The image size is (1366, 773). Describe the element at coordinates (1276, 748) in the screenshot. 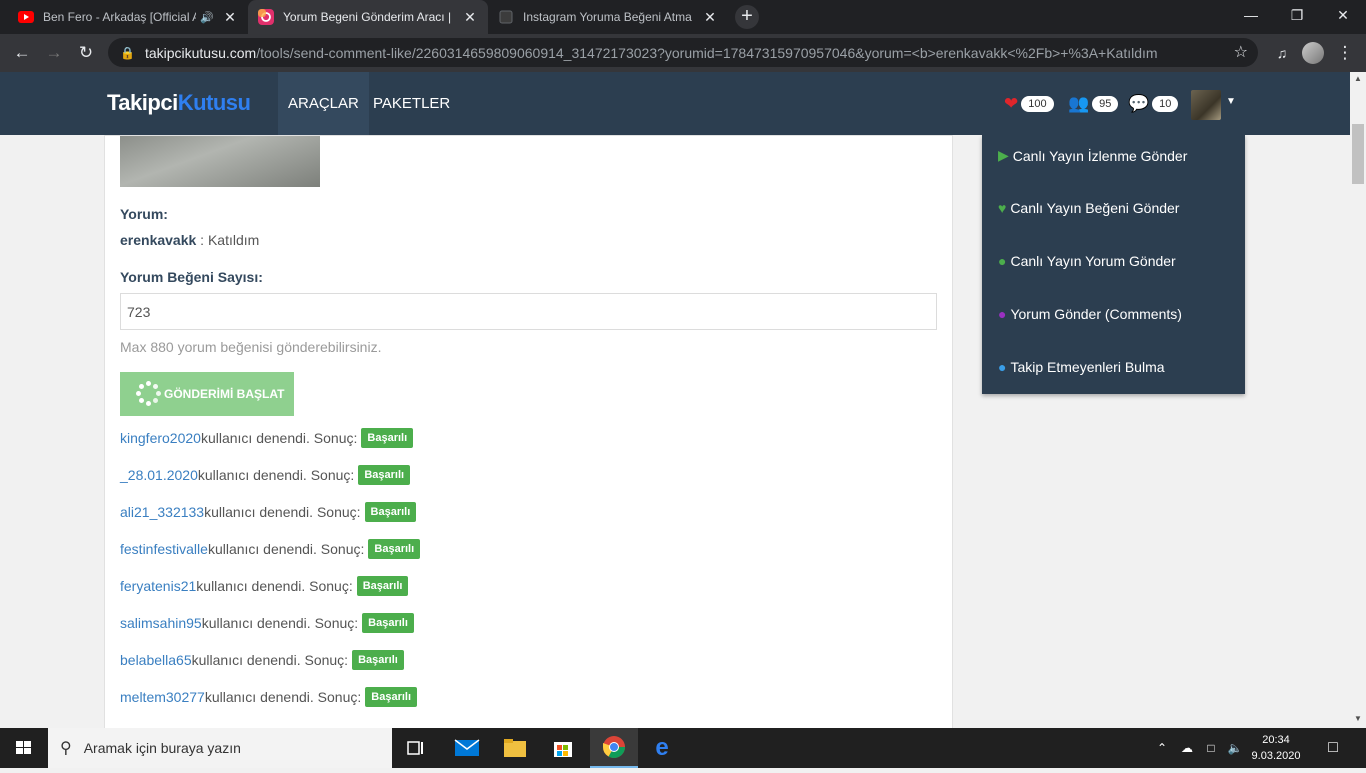

I see `taskbar-clock: 20:34 9.03.2020` at that location.